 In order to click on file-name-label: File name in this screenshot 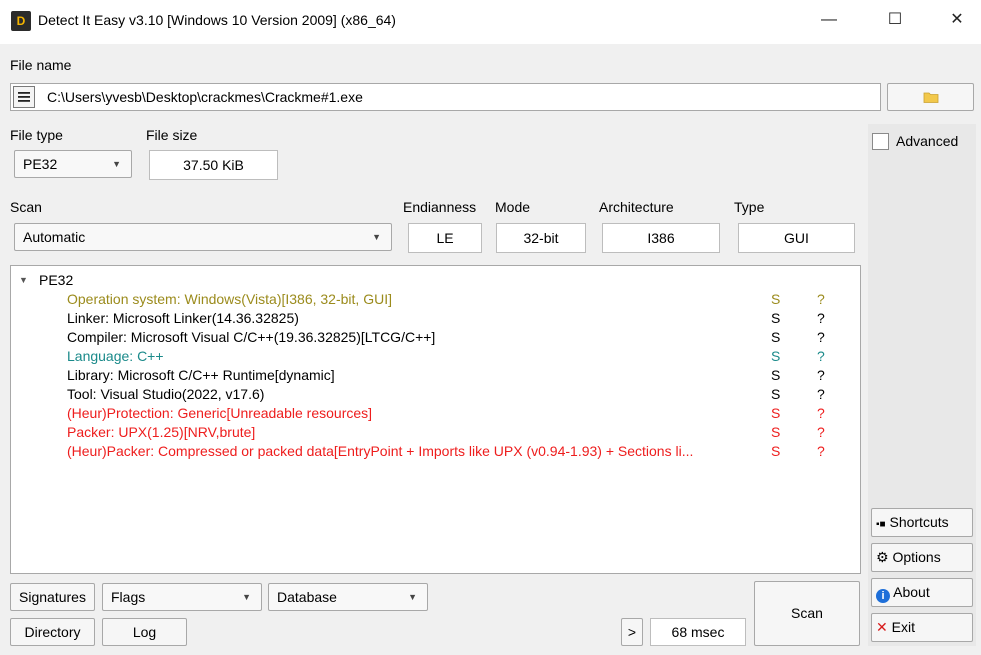, I will do `click(41, 65)`.